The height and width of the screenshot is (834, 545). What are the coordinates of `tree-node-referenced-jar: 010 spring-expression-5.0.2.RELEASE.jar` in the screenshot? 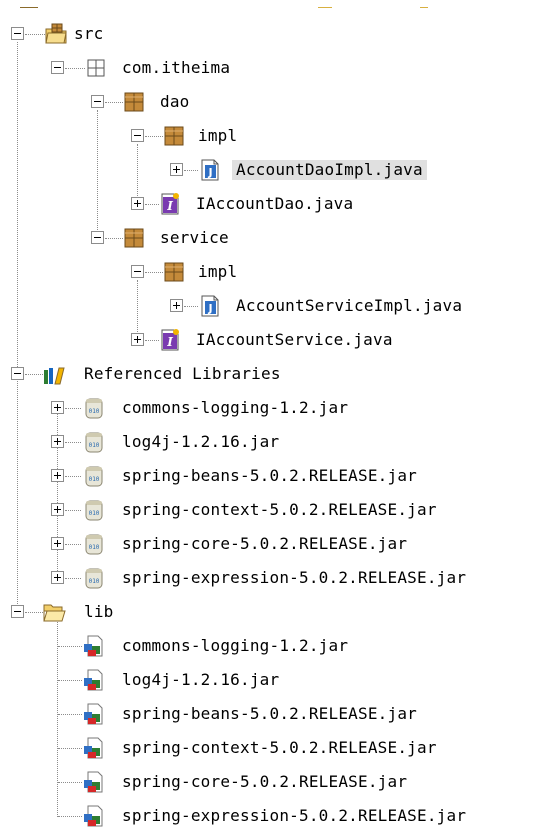 It's located at (272, 579).